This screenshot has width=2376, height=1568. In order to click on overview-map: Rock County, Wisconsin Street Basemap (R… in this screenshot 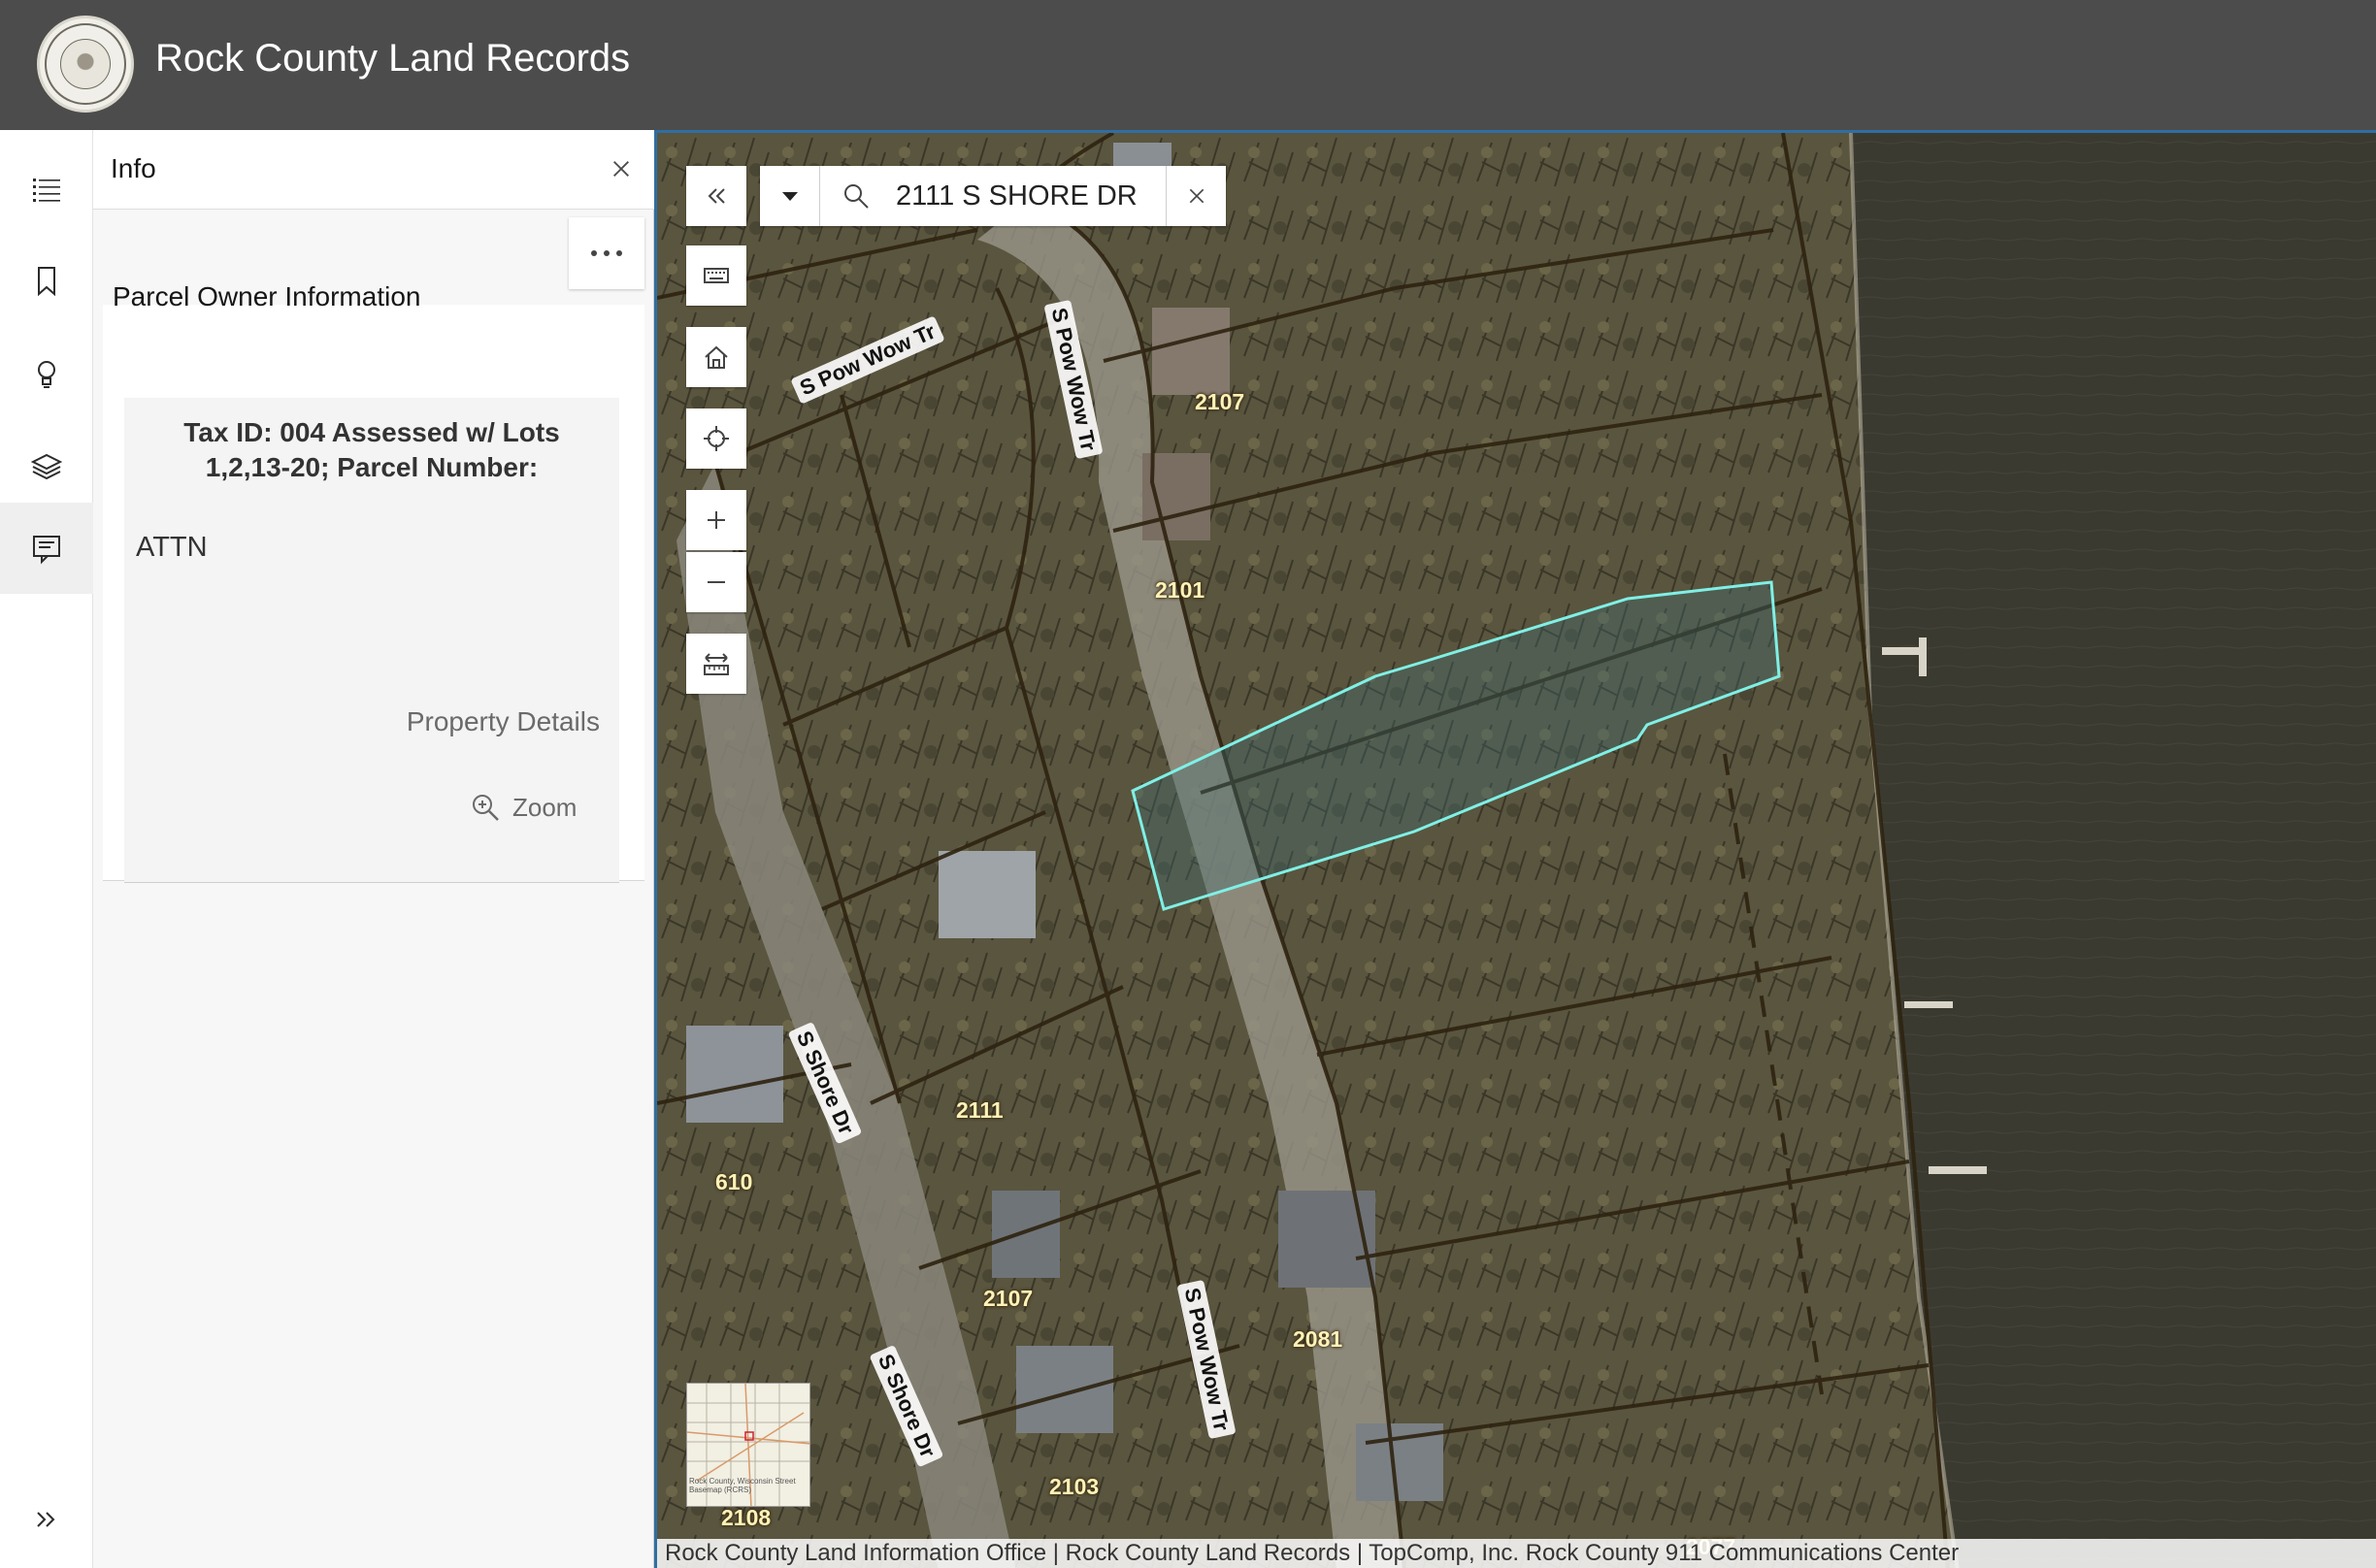, I will do `click(748, 1445)`.